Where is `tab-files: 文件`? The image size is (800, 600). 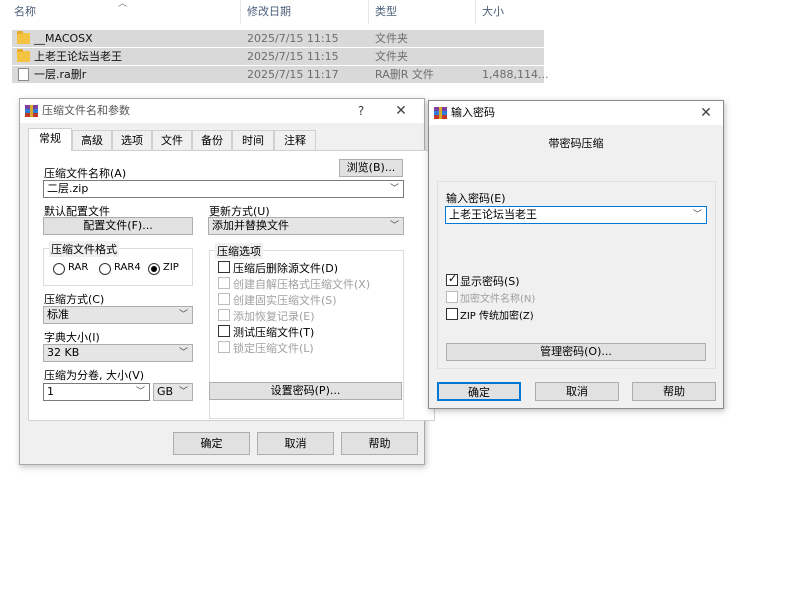 tab-files: 文件 is located at coordinates (172, 140).